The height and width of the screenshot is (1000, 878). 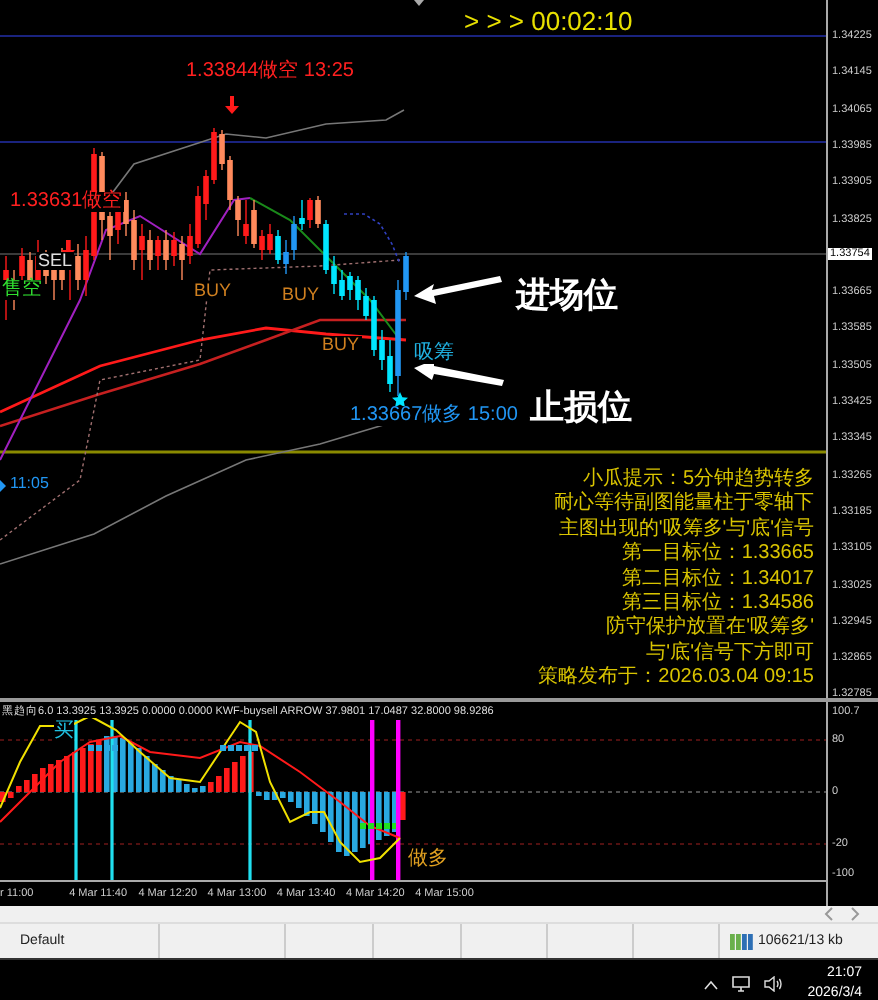 I want to click on note-line: 第三目标位：1.34586, so click(x=716, y=603).